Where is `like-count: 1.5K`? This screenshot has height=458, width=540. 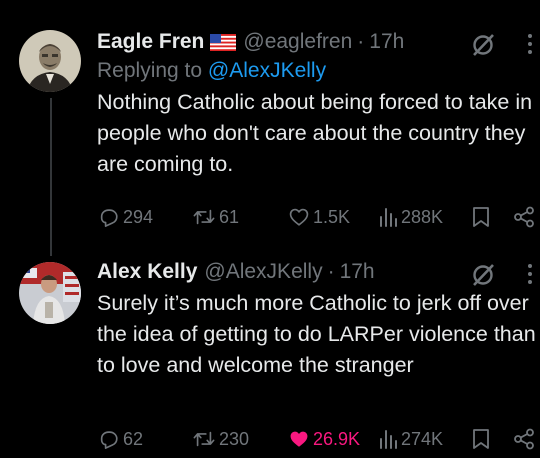 like-count: 1.5K is located at coordinates (332, 216).